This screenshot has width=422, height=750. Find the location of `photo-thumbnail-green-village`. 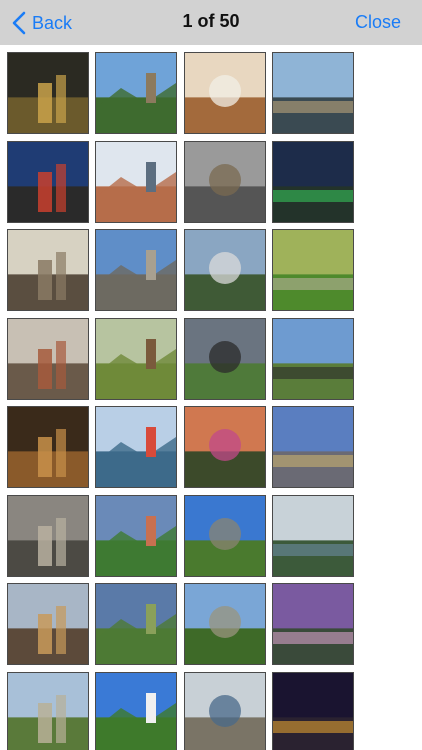

photo-thumbnail-green-village is located at coordinates (136, 535).